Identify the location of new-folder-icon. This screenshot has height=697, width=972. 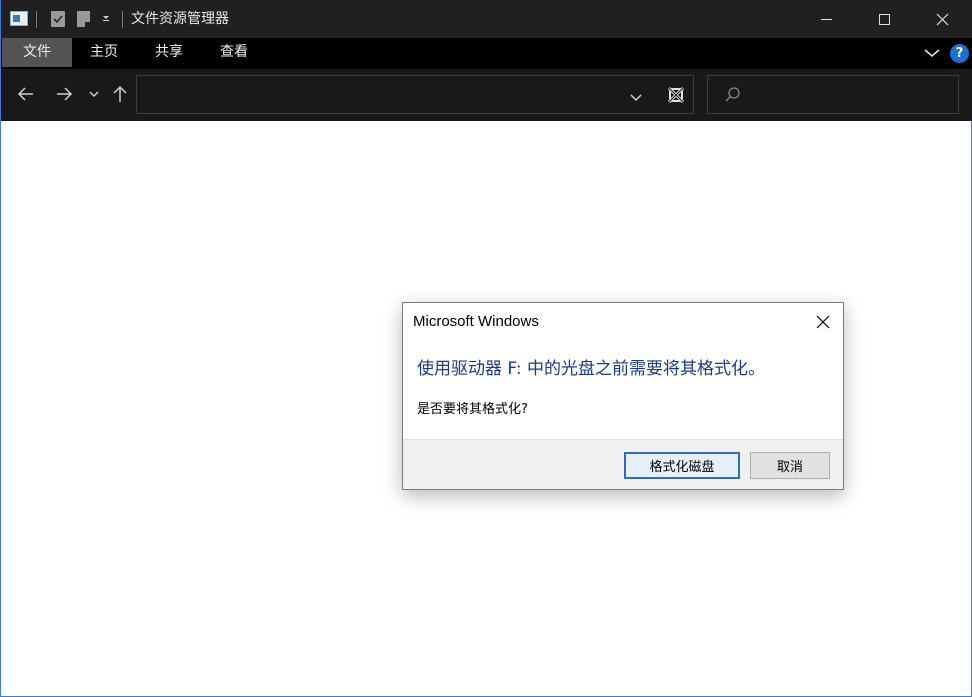
(83, 19).